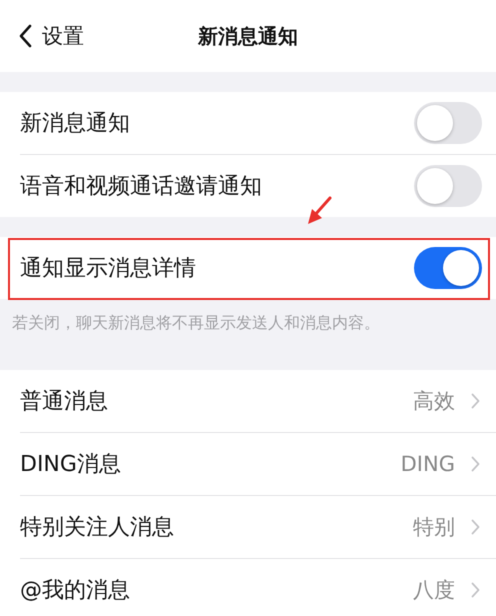  What do you see at coordinates (319, 211) in the screenshot?
I see `annotation-arrow-icon` at bounding box center [319, 211].